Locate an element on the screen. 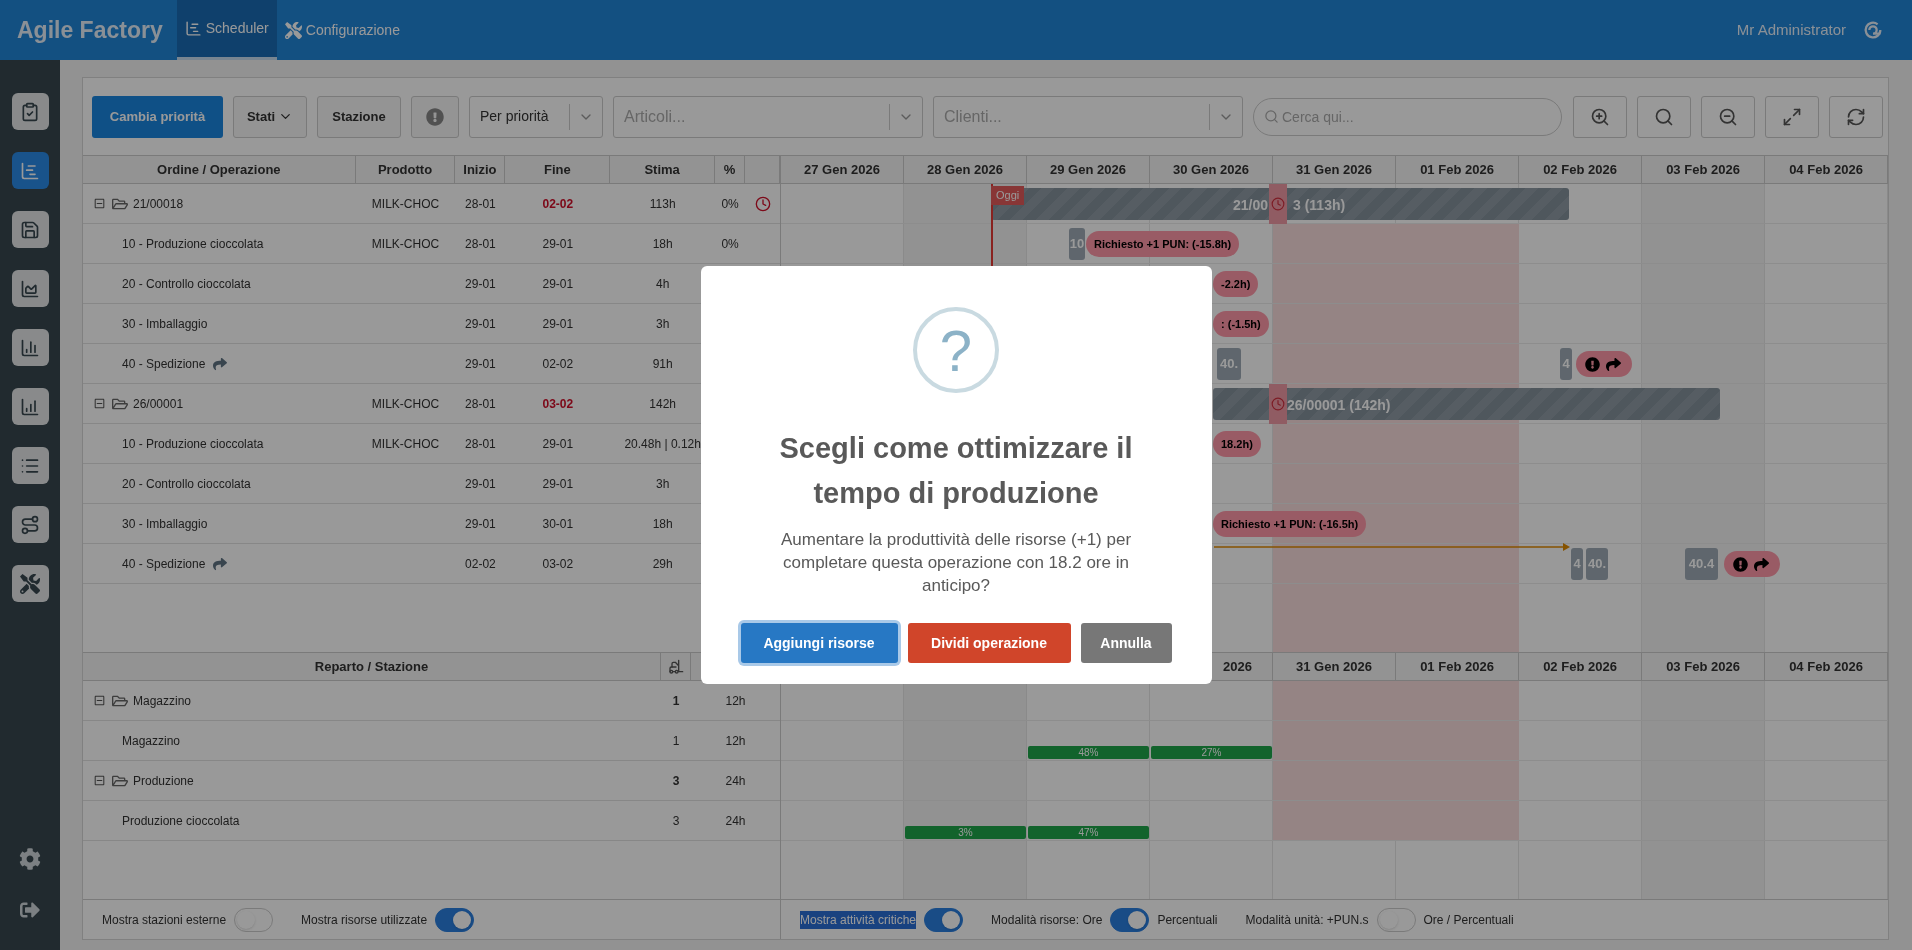 The image size is (1912, 950). bar-label: 21/00 is located at coordinates (1250, 205).